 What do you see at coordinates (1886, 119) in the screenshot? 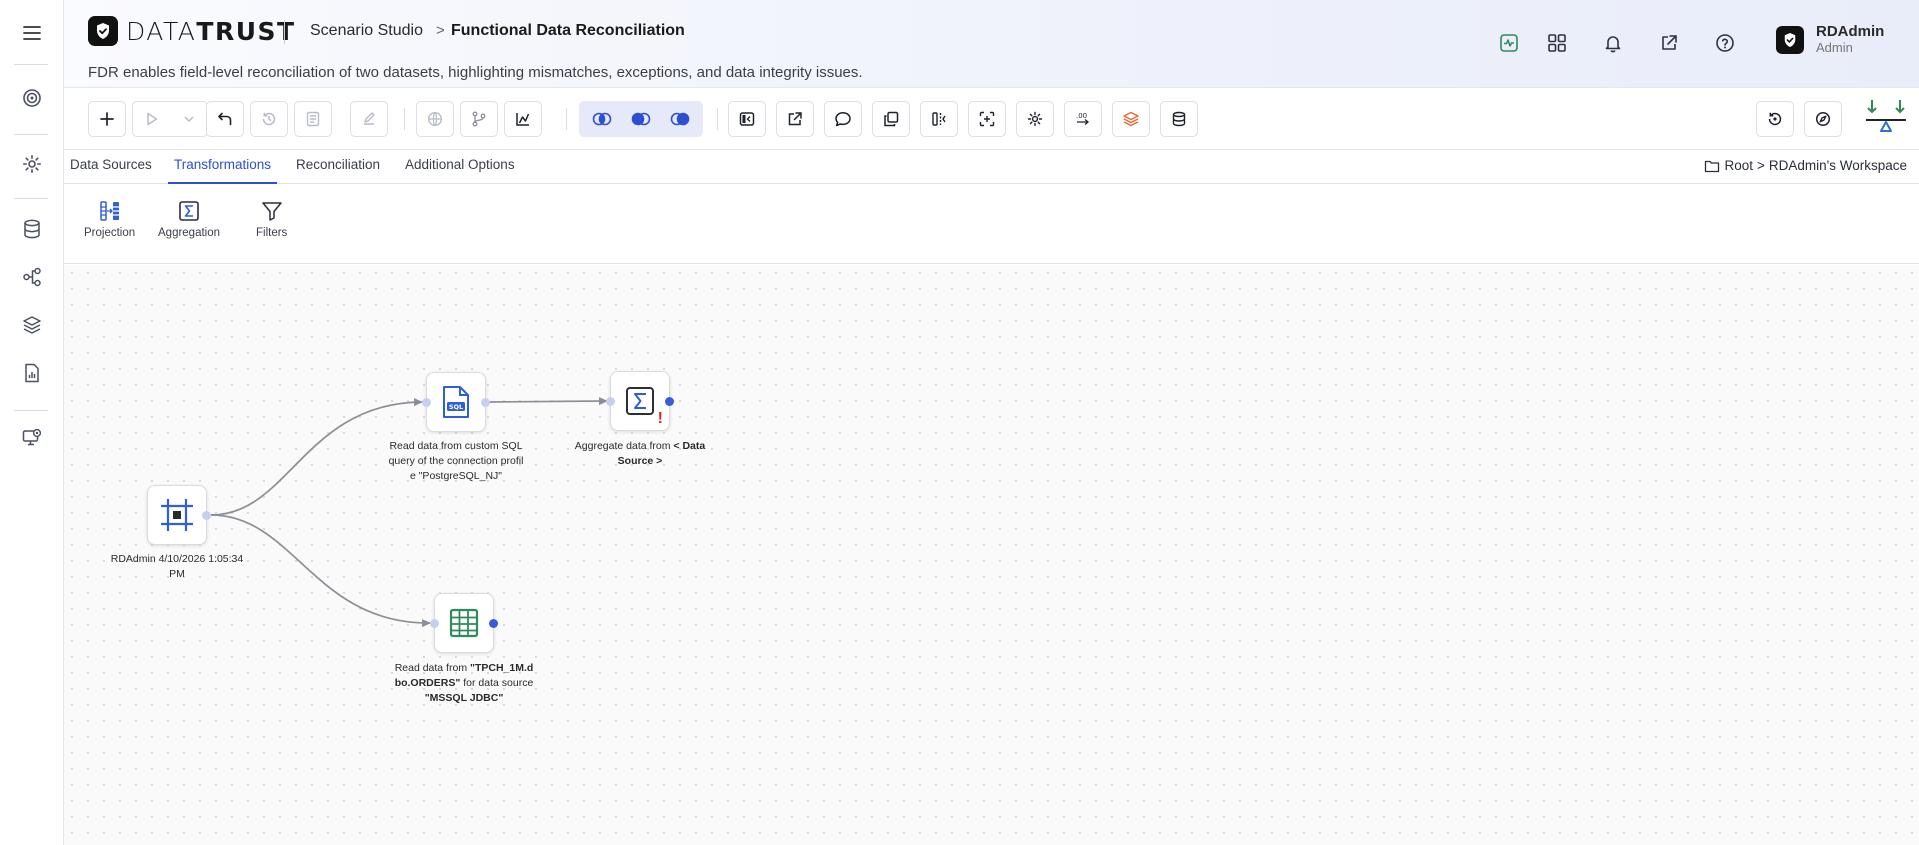
I see `reconcile-balance-icon` at bounding box center [1886, 119].